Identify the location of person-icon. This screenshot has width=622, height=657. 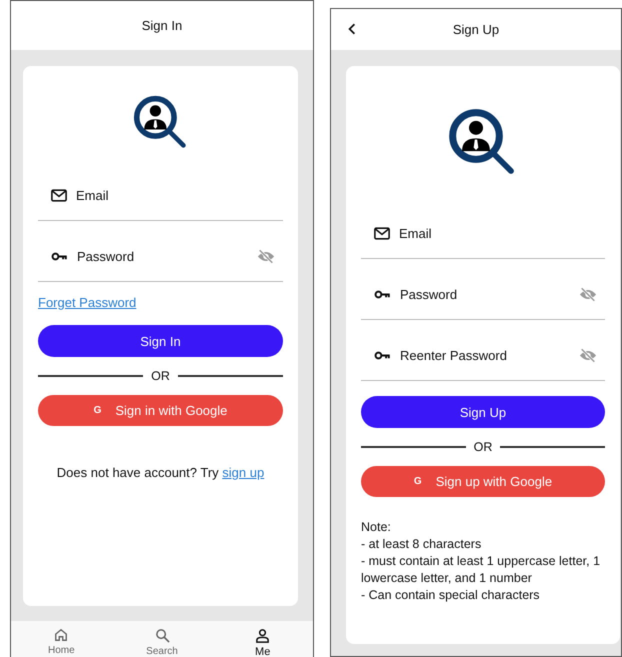
(262, 635).